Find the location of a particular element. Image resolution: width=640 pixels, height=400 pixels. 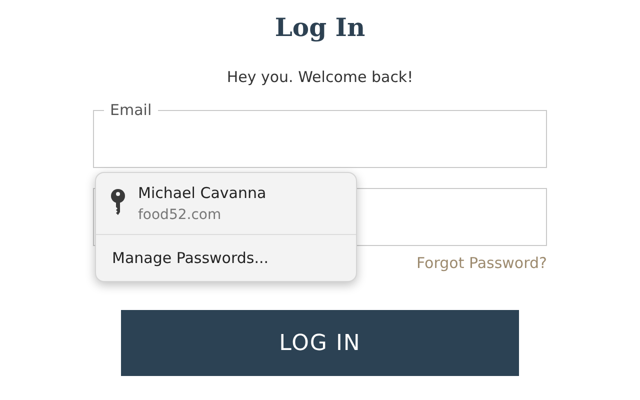

welcome-text: Hey you. Welcome back! is located at coordinates (320, 77).